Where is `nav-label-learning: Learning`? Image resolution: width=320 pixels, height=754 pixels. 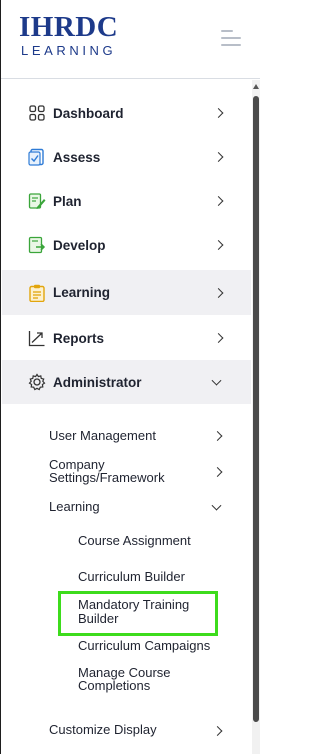
nav-label-learning: Learning is located at coordinates (82, 292).